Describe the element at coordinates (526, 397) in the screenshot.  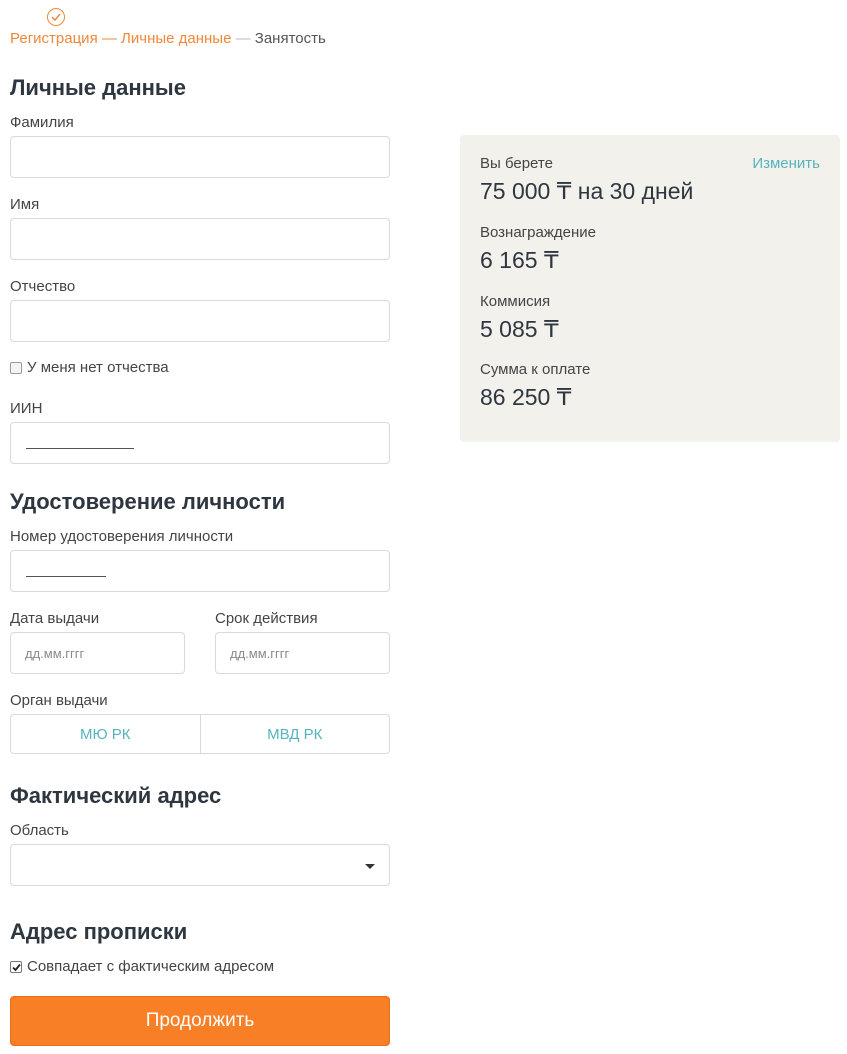
I see `total-due-value: 86 250 ₸` at that location.